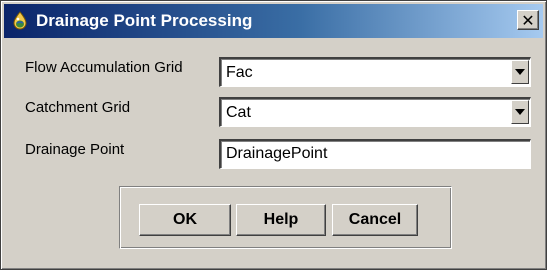 This screenshot has width=547, height=270. What do you see at coordinates (239, 72) in the screenshot?
I see `flow-accumulation-value: Fac` at bounding box center [239, 72].